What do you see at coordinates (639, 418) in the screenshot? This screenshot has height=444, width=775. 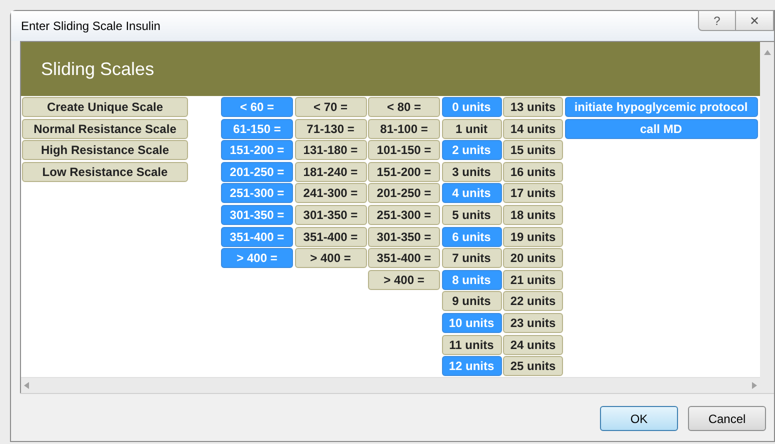 I see `dialog-button: OK` at bounding box center [639, 418].